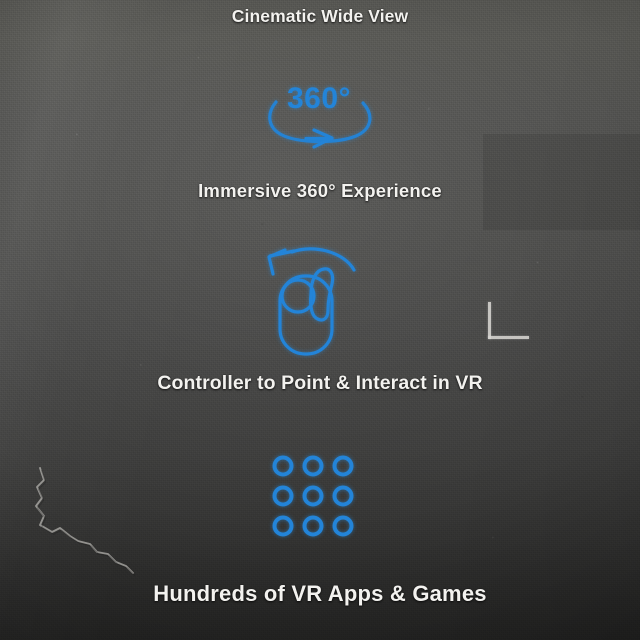 This screenshot has width=640, height=640. What do you see at coordinates (320, 190) in the screenshot?
I see `feature-caption-360: Immersive 360° Experience` at bounding box center [320, 190].